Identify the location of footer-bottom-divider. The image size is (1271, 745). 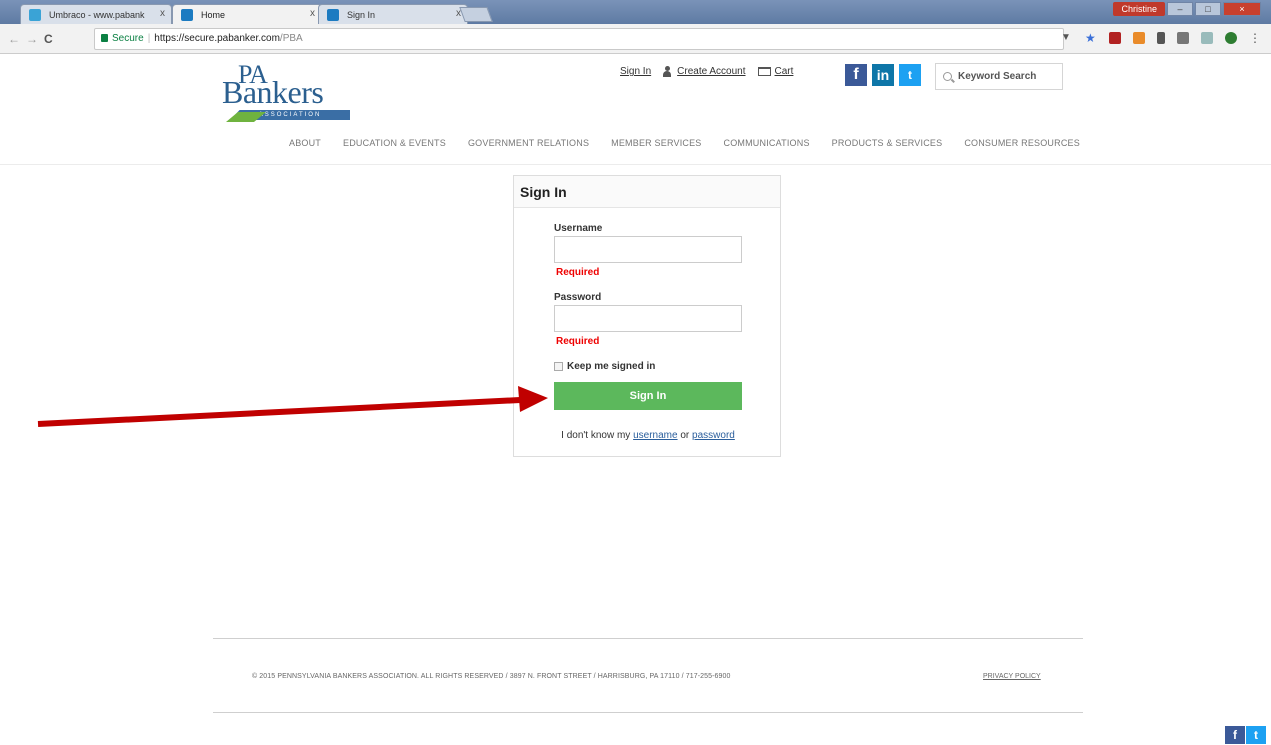
(648, 712).